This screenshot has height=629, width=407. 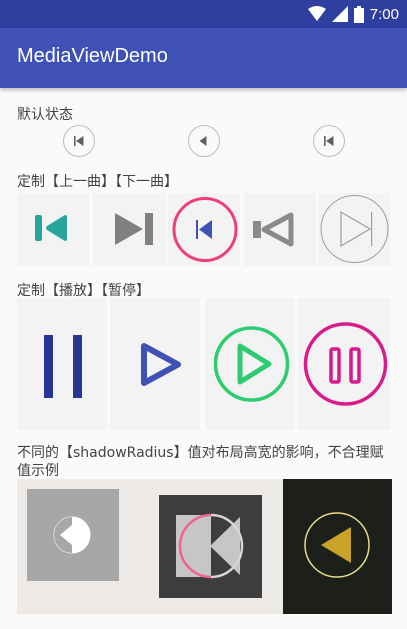 What do you see at coordinates (358, 14) in the screenshot?
I see `battery-icon` at bounding box center [358, 14].